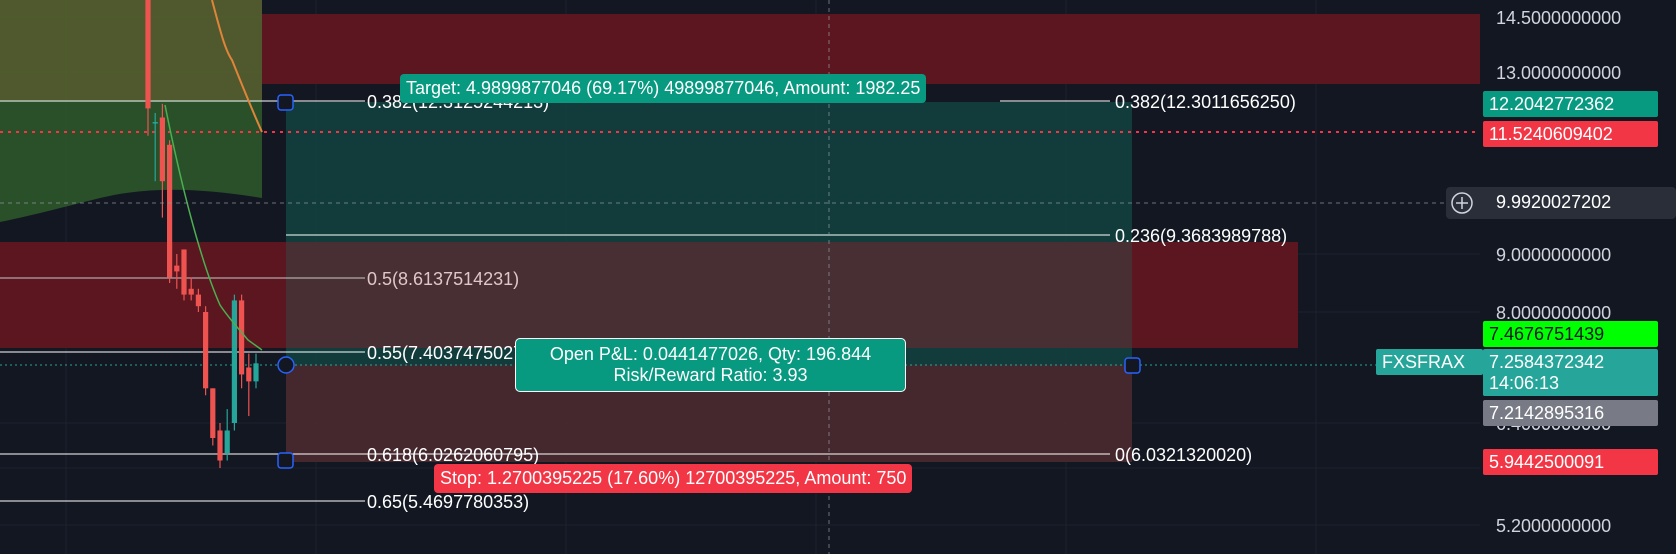 The width and height of the screenshot is (1676, 554). What do you see at coordinates (1215, 295) in the screenshot?
I see `zone-red-right-mid` at bounding box center [1215, 295].